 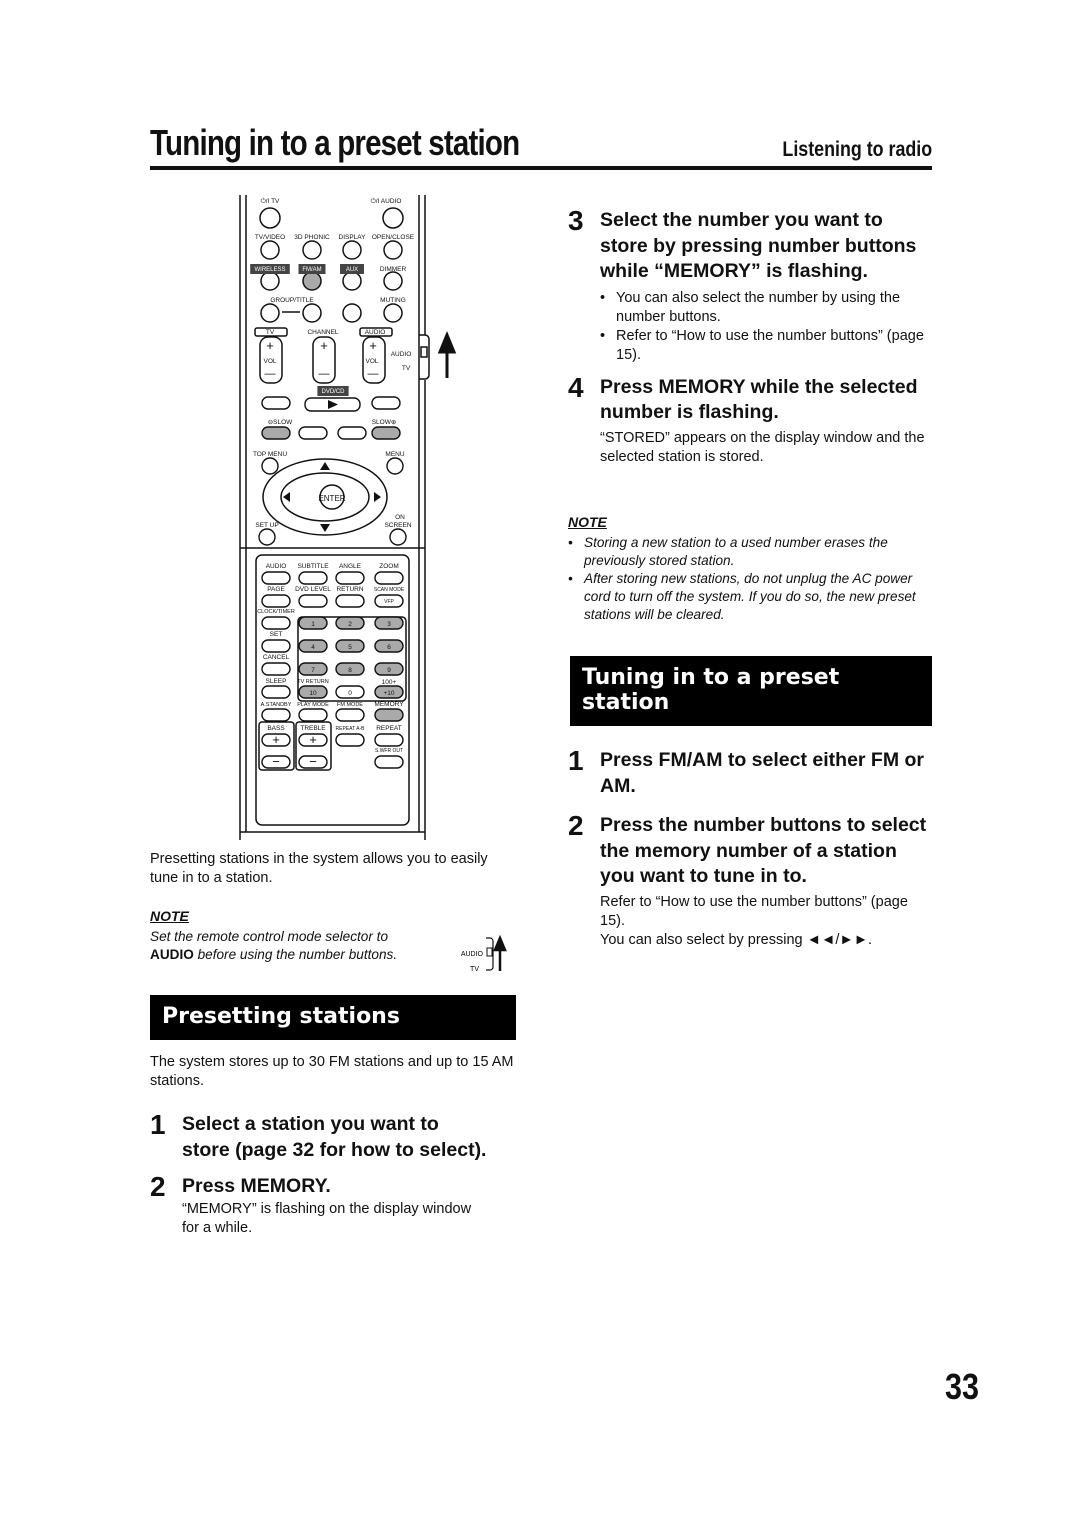 I want to click on remote-label-tv-video: TV/VIDEO, so click(x=270, y=237).